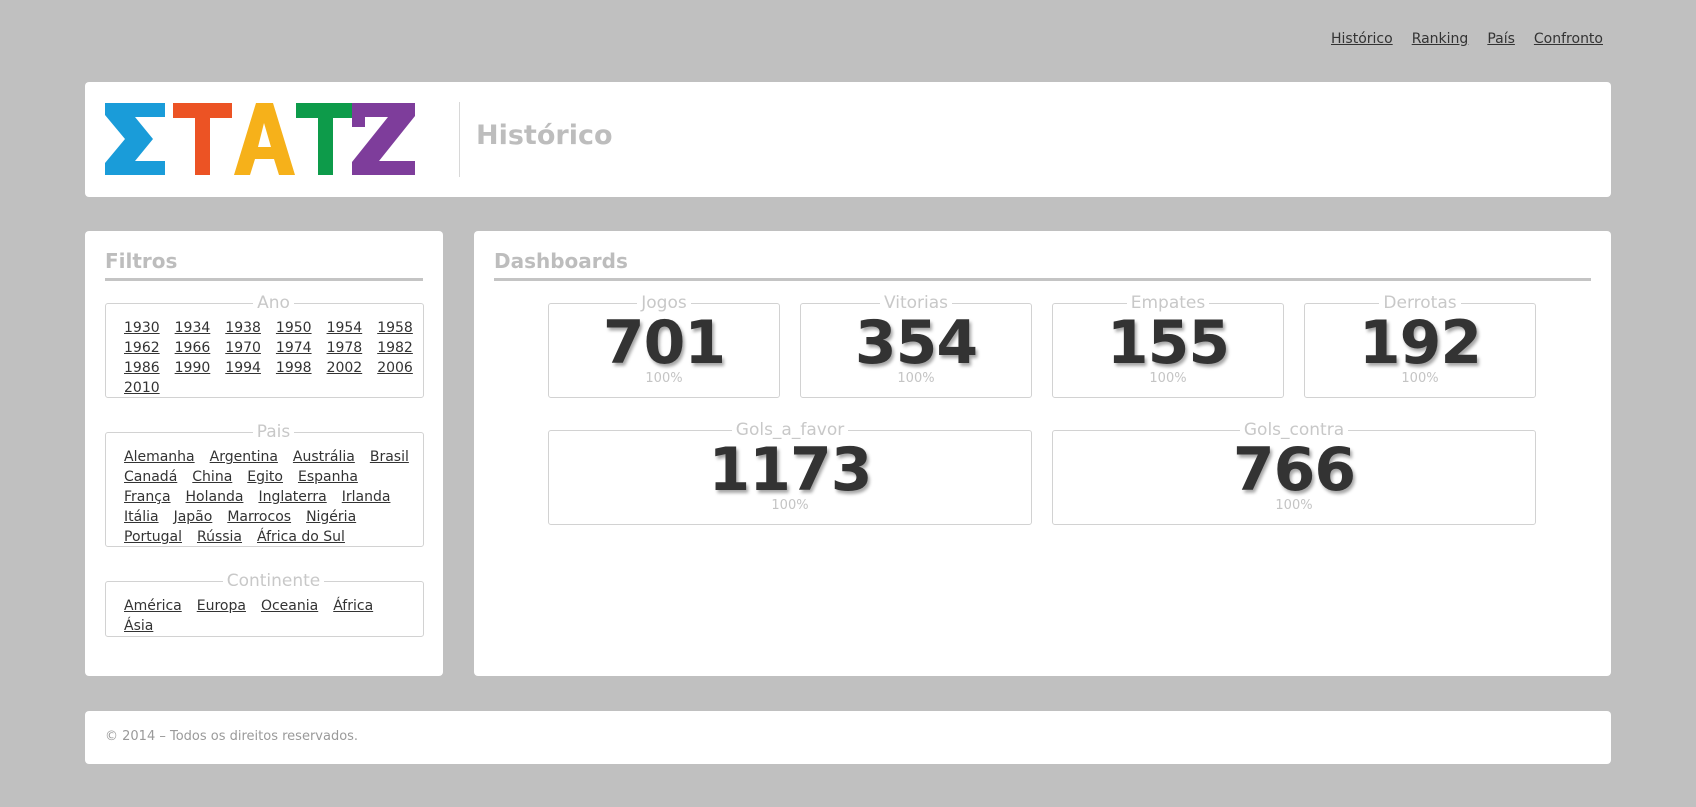 This screenshot has height=807, width=1696. Describe the element at coordinates (1042, 279) in the screenshot. I see `dashboards-title-rule` at that location.